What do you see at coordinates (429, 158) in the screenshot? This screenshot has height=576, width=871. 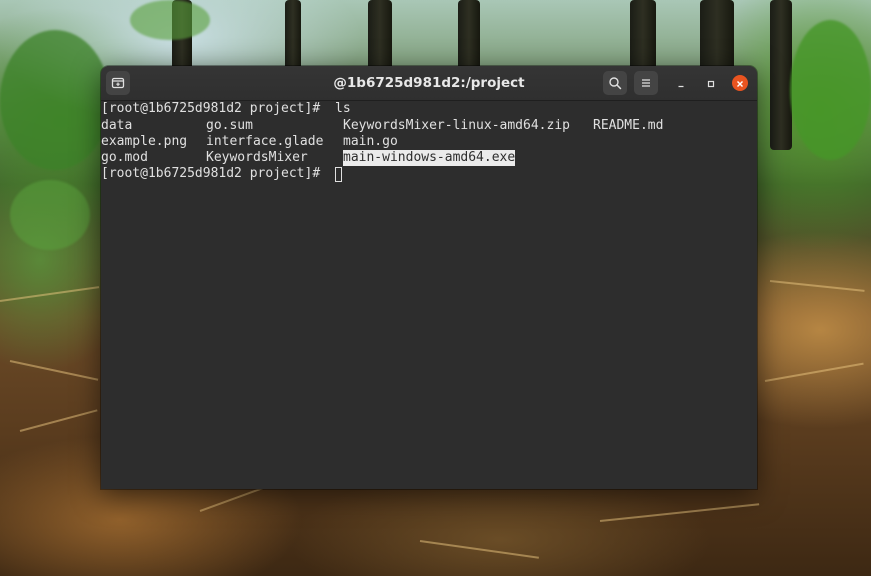 I see `selected-file-entry: main-windows-amd64.exe` at bounding box center [429, 158].